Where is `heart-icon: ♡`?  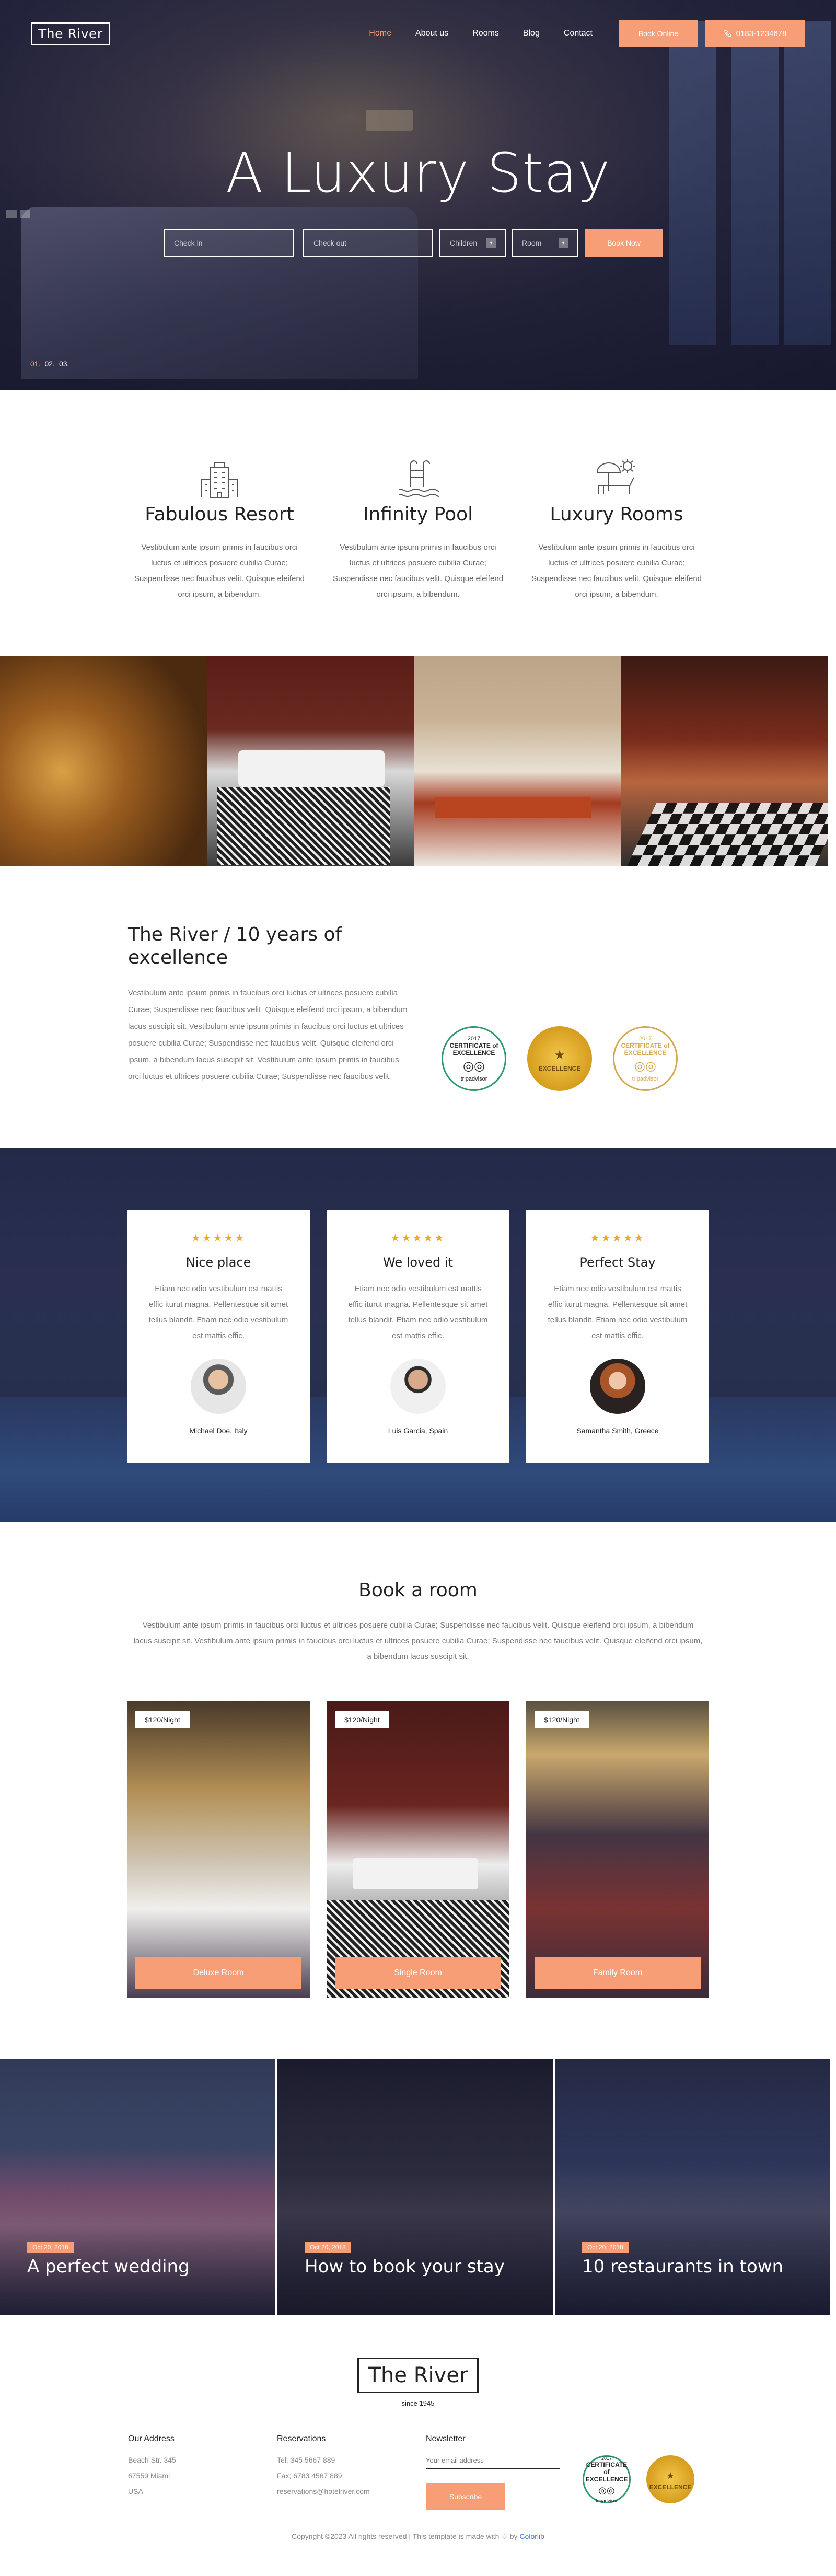 heart-icon: ♡ is located at coordinates (504, 2536).